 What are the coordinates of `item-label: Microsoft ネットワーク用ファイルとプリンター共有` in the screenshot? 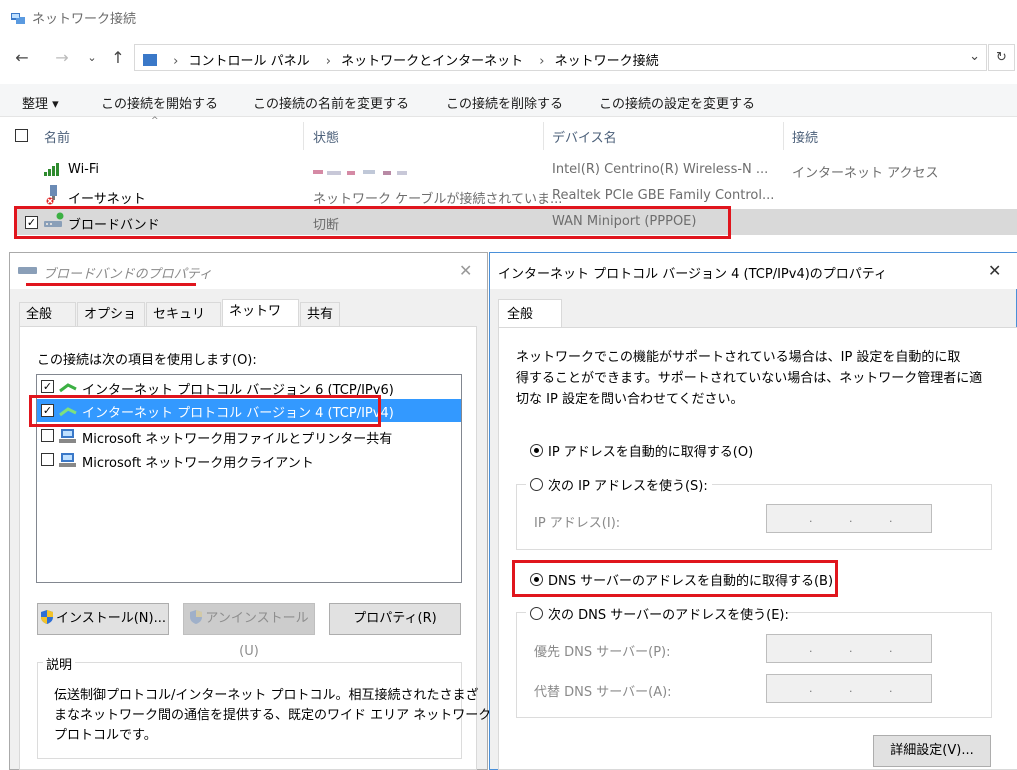 It's located at (237, 439).